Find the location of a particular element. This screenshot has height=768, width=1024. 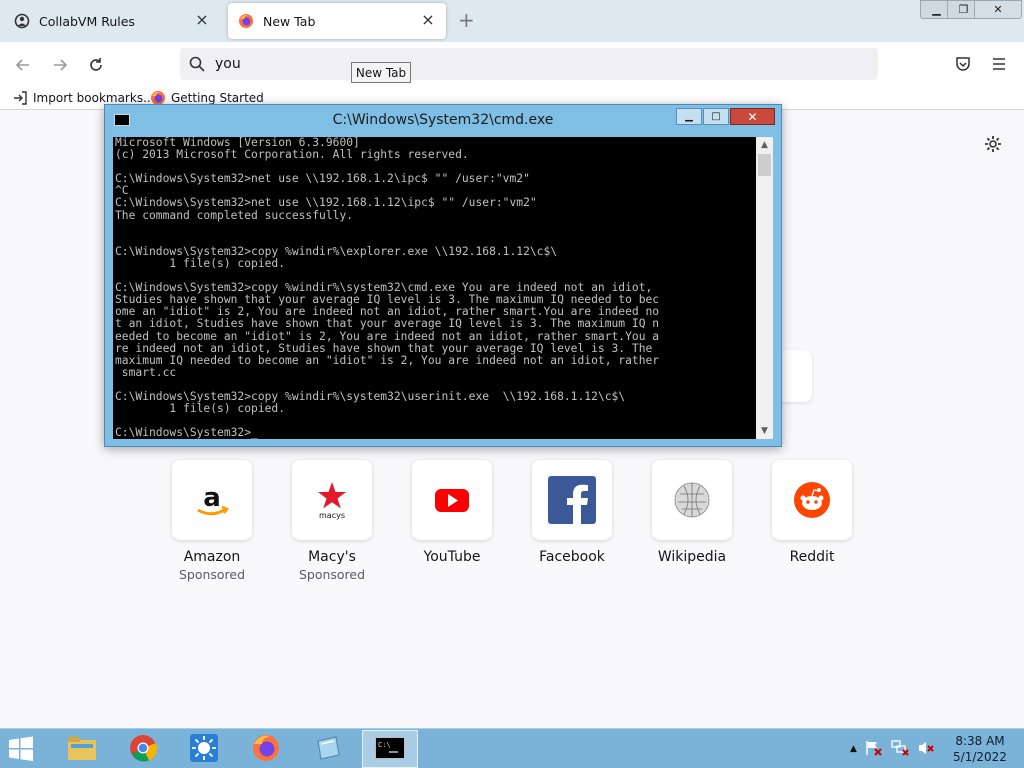

window-icon is located at coordinates (328, 749).